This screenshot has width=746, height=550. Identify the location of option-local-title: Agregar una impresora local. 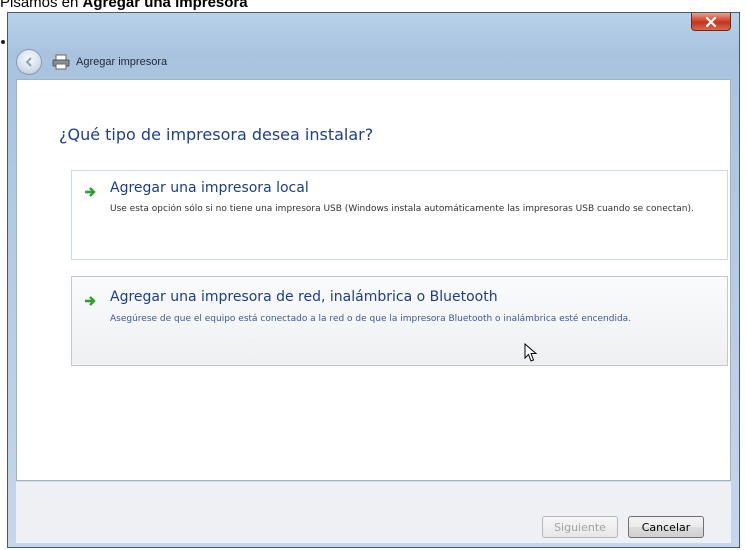
(209, 188).